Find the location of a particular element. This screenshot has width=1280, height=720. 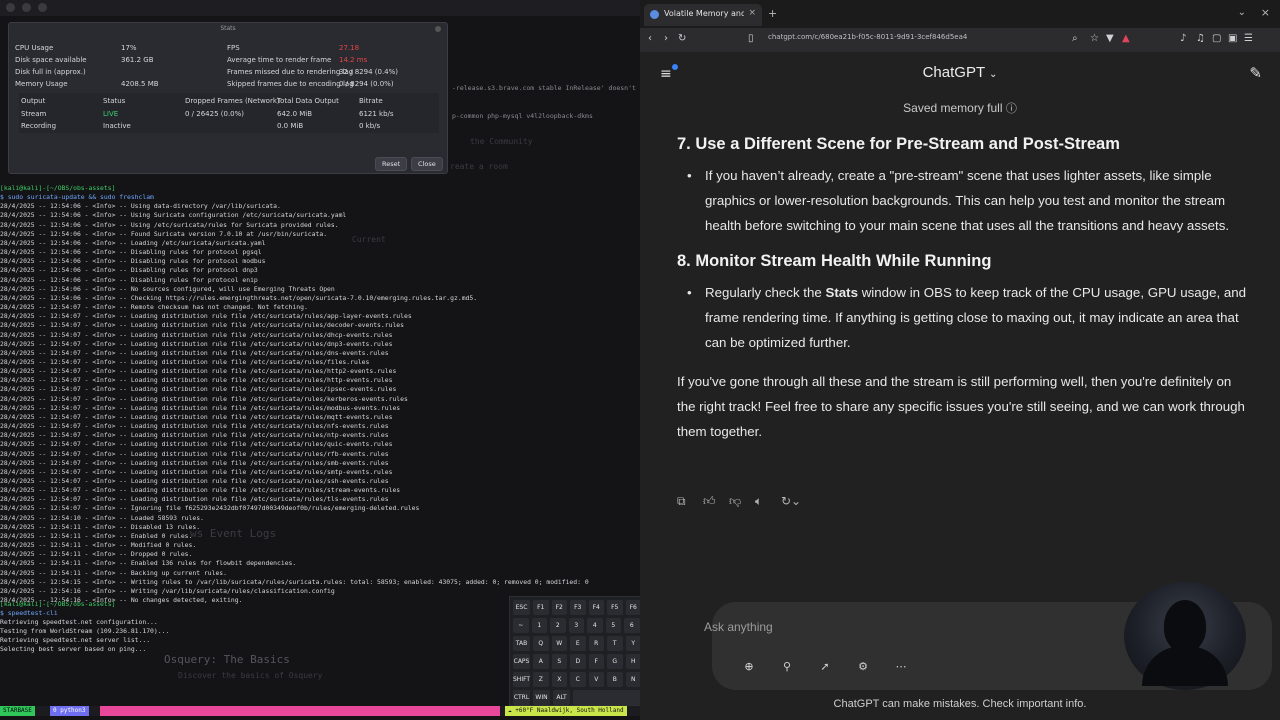

key-y: Y is located at coordinates (632, 643).